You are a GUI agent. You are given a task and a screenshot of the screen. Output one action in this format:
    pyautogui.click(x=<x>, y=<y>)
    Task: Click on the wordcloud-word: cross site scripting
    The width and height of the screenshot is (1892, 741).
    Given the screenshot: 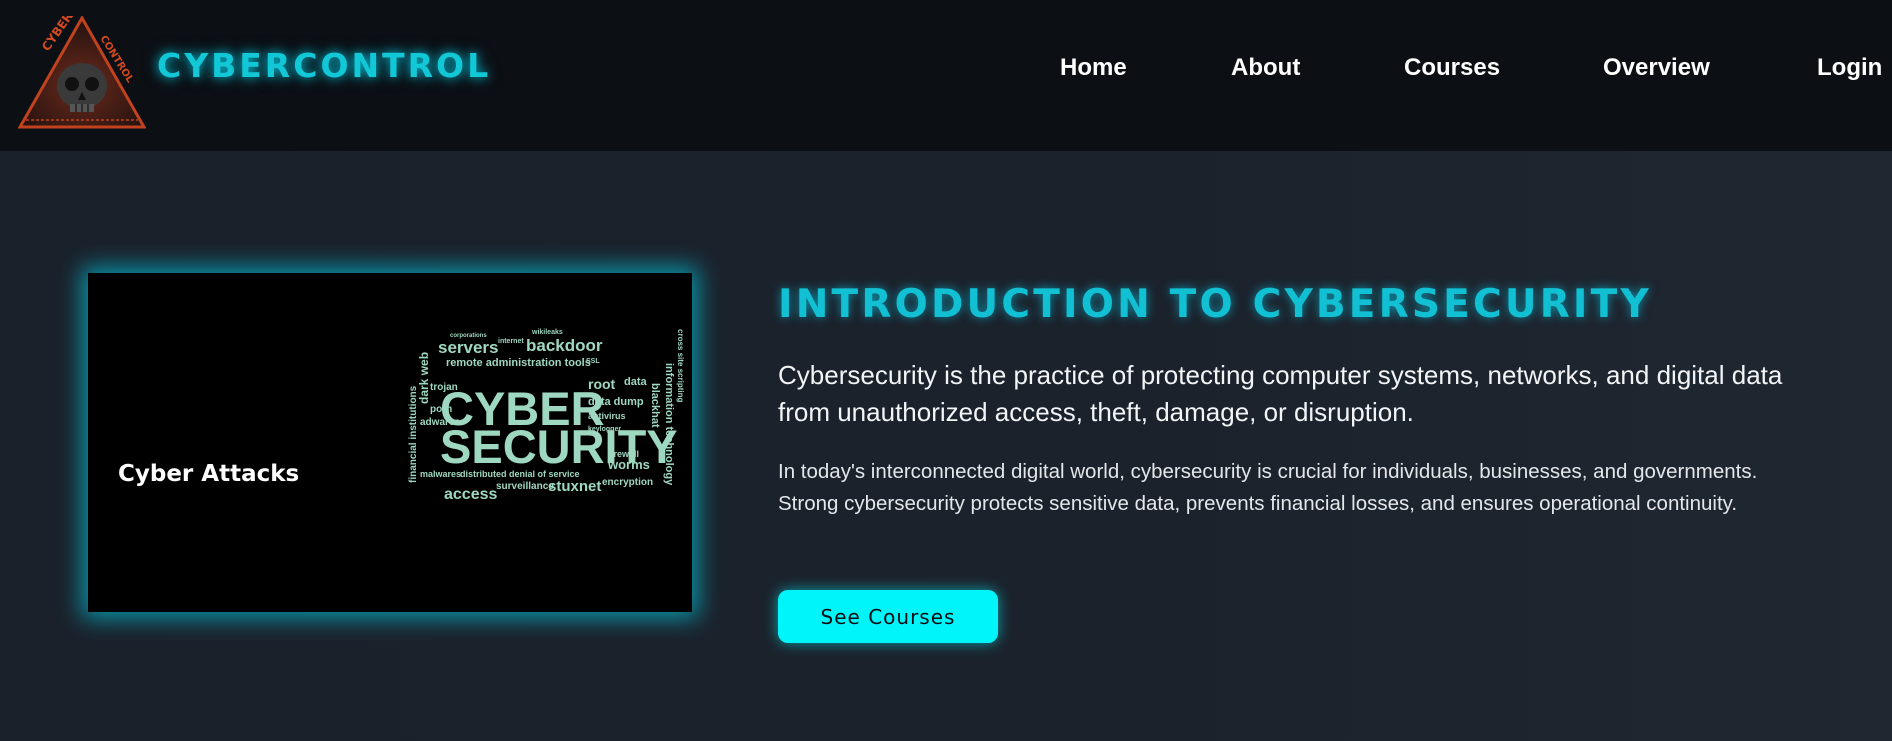 What is the action you would take?
    pyautogui.click(x=680, y=365)
    